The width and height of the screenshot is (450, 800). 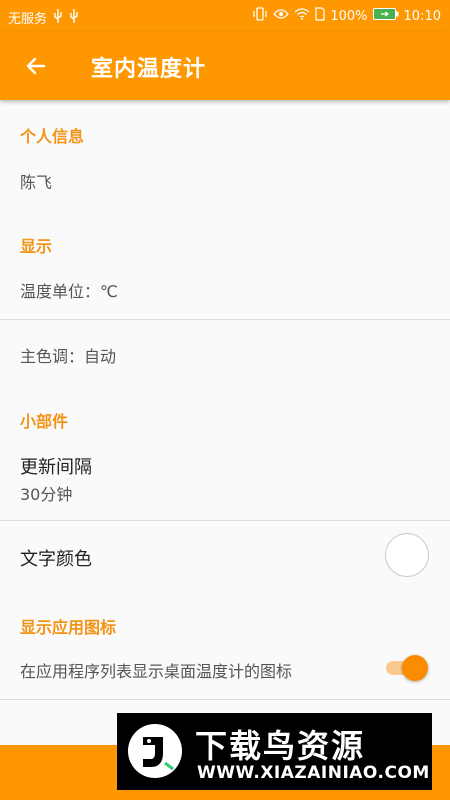 I want to click on wifi-icon, so click(x=302, y=16).